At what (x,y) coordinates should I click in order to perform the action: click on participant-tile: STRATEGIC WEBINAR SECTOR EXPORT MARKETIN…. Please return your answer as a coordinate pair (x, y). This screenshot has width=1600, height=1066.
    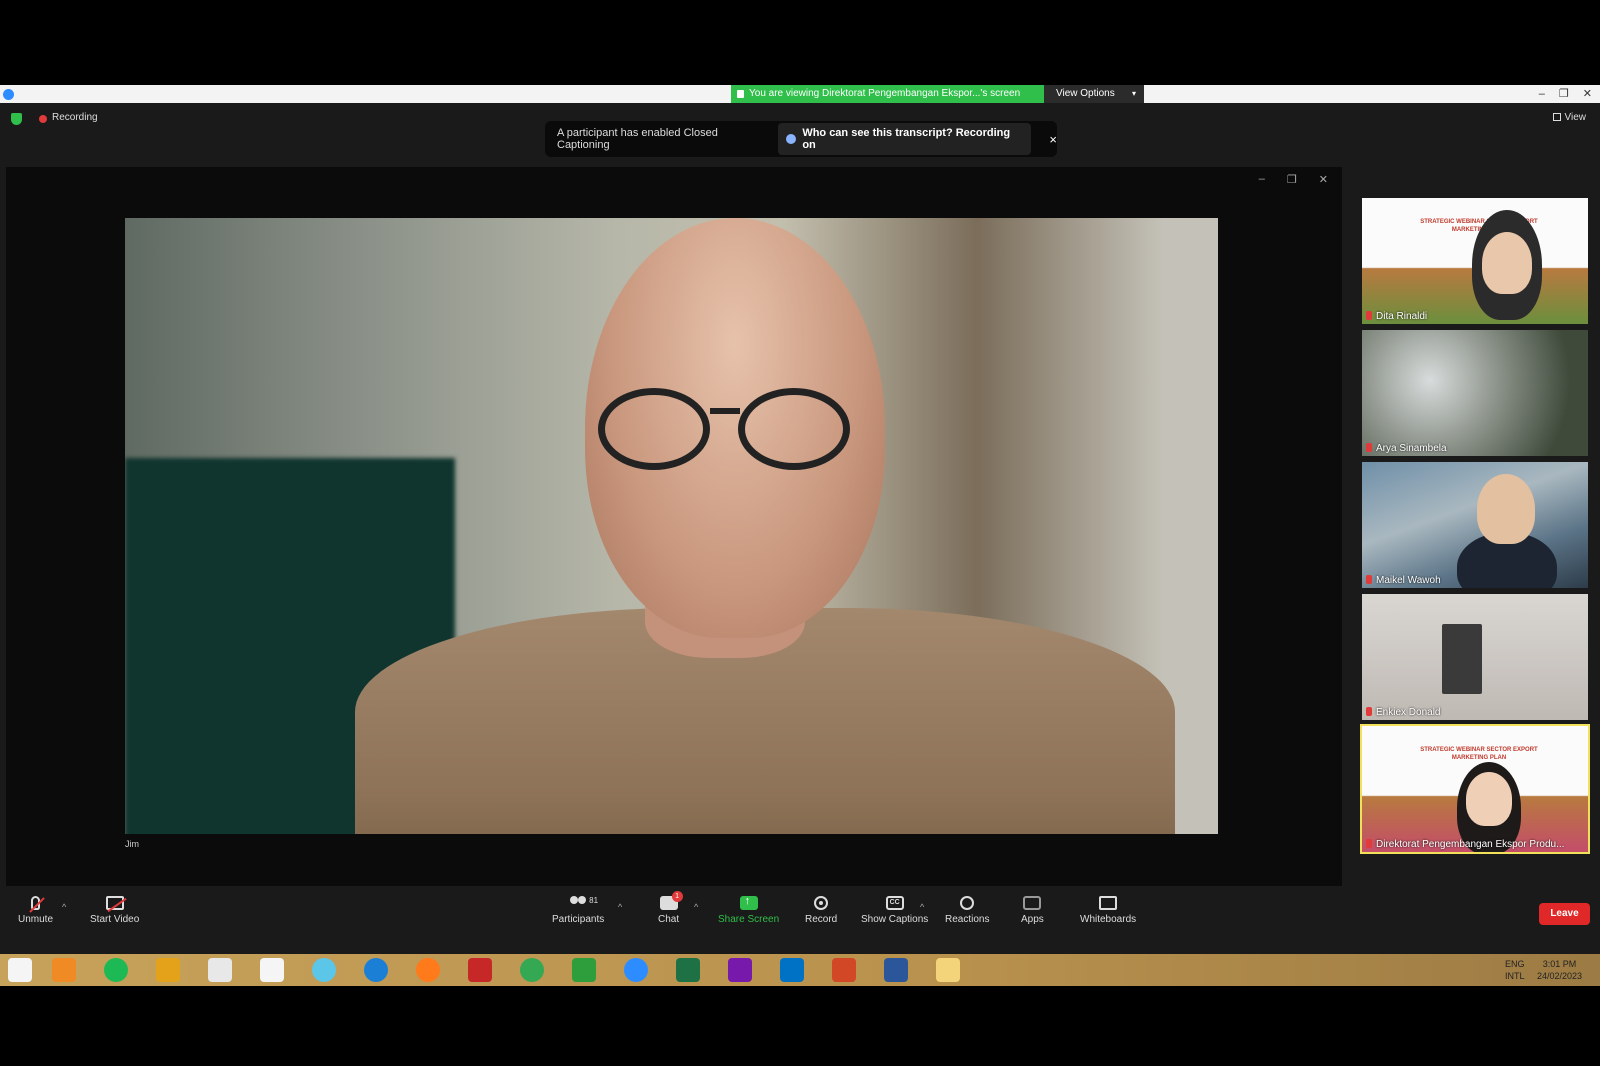
    Looking at the image, I should click on (1475, 261).